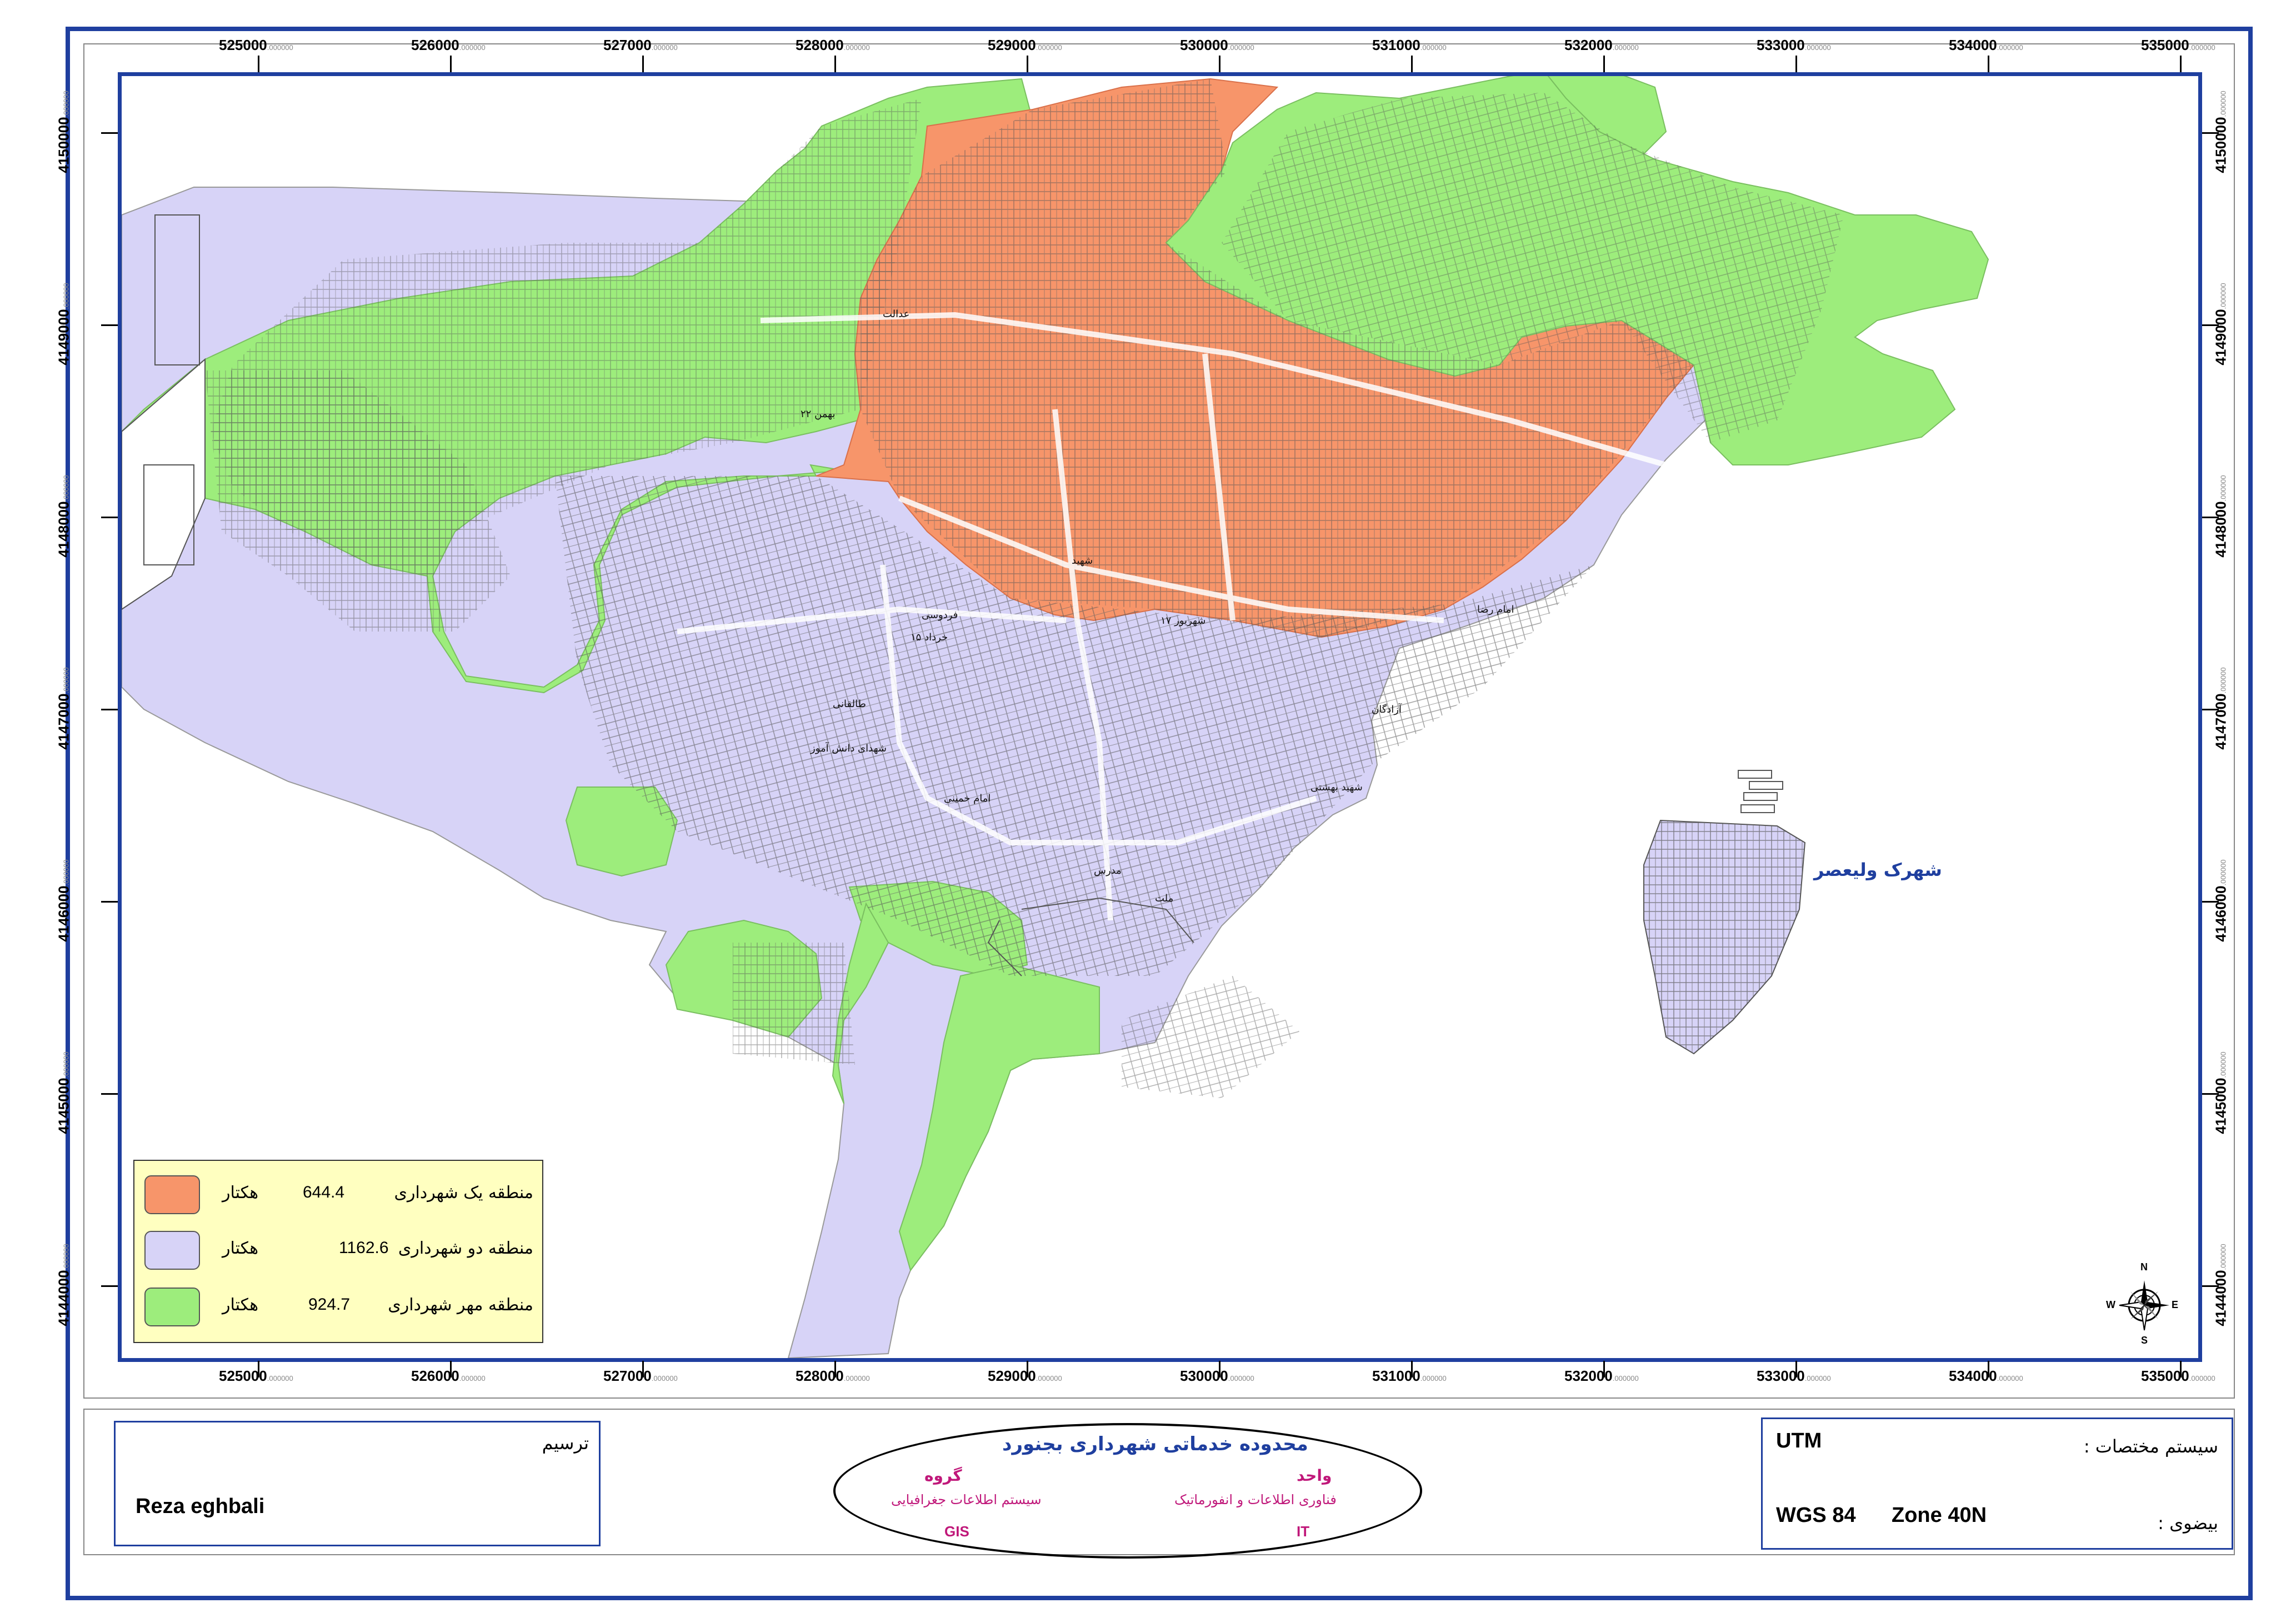 Image resolution: width=2296 pixels, height=1623 pixels. What do you see at coordinates (1973, 1375) in the screenshot?
I see `x-tick-value: 534000` at bounding box center [1973, 1375].